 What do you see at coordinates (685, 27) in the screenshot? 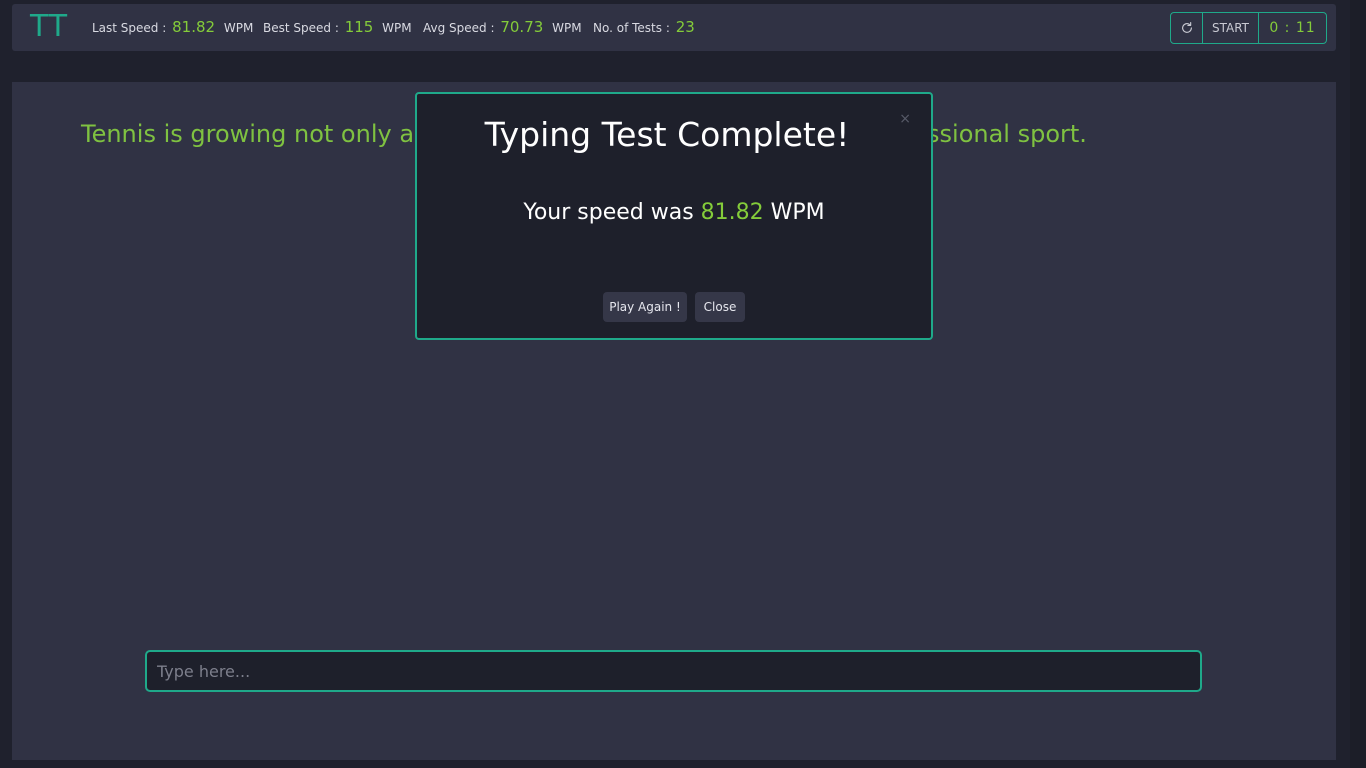
I see `num-tests-value: 23` at bounding box center [685, 27].